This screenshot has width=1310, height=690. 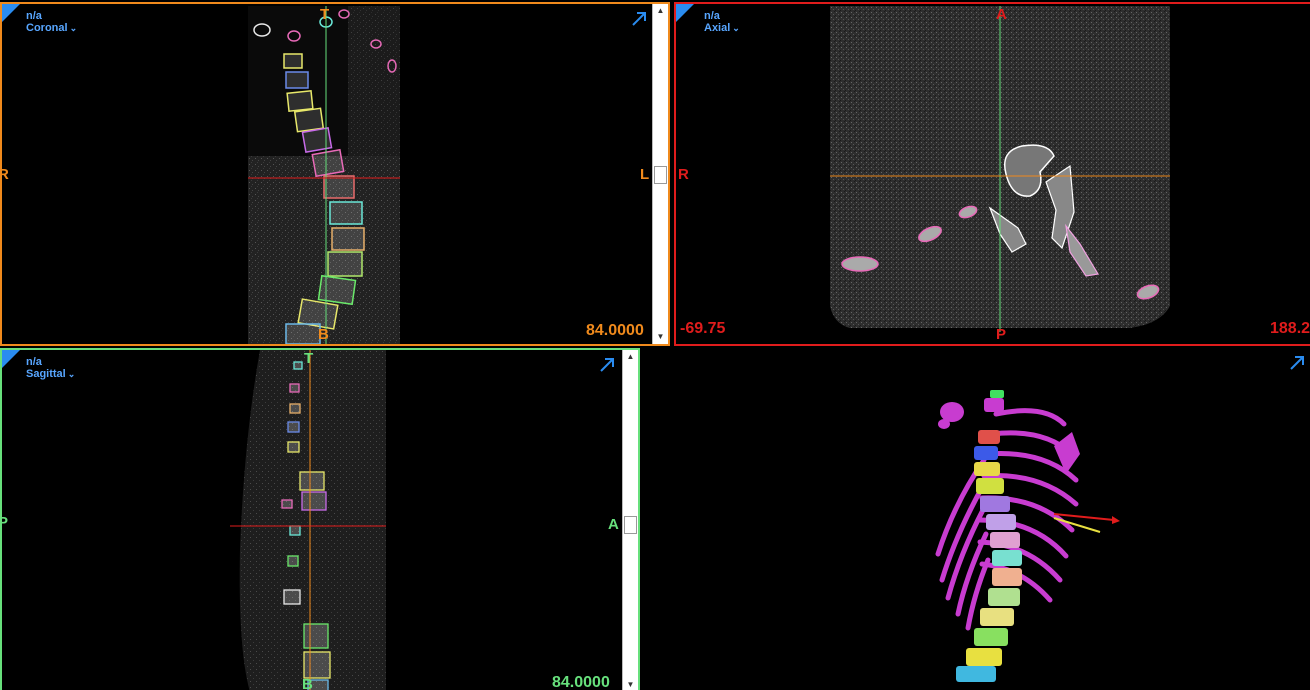 I want to click on coronal-series-name: n/a, so click(x=34, y=16).